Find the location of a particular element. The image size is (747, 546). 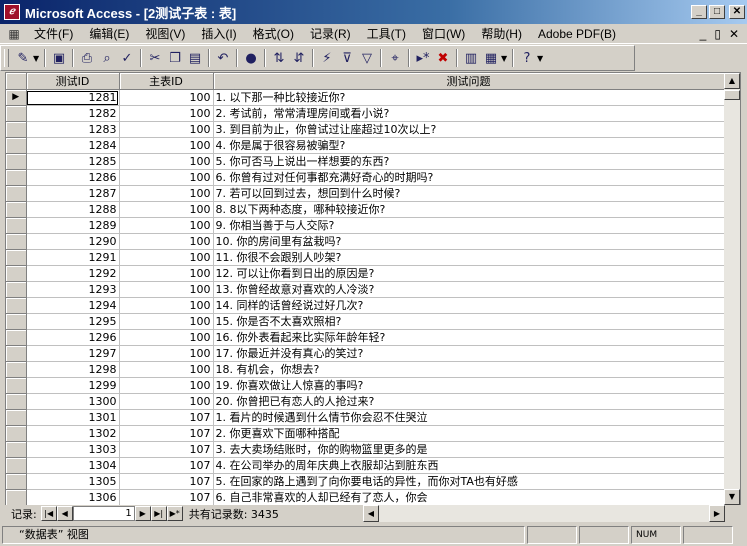

cell-test-question: 1. 看片的时候遇到什么情节你会忍不住哭泣 is located at coordinates (469, 417).